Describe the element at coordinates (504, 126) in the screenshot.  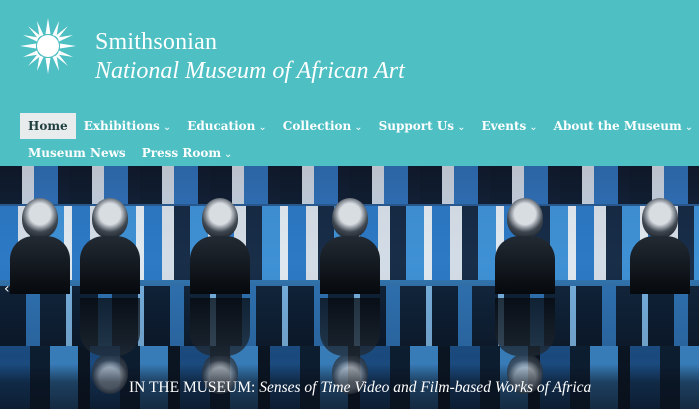
I see `nav-item-label: Events` at that location.